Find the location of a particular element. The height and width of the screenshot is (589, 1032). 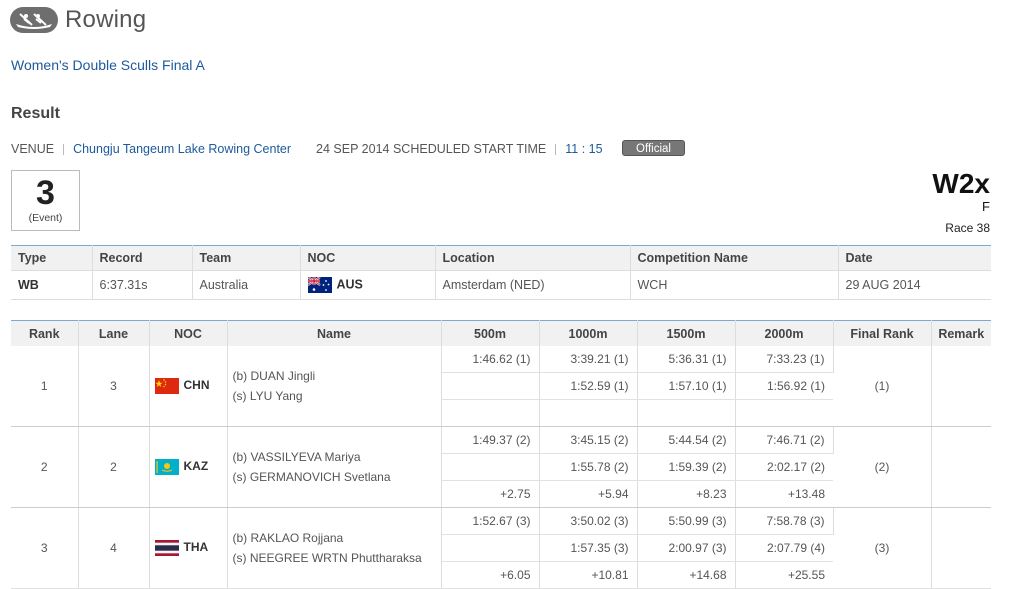

athlete-names: (b) DUAN Jingli (s) LYU Yang is located at coordinates (334, 386).